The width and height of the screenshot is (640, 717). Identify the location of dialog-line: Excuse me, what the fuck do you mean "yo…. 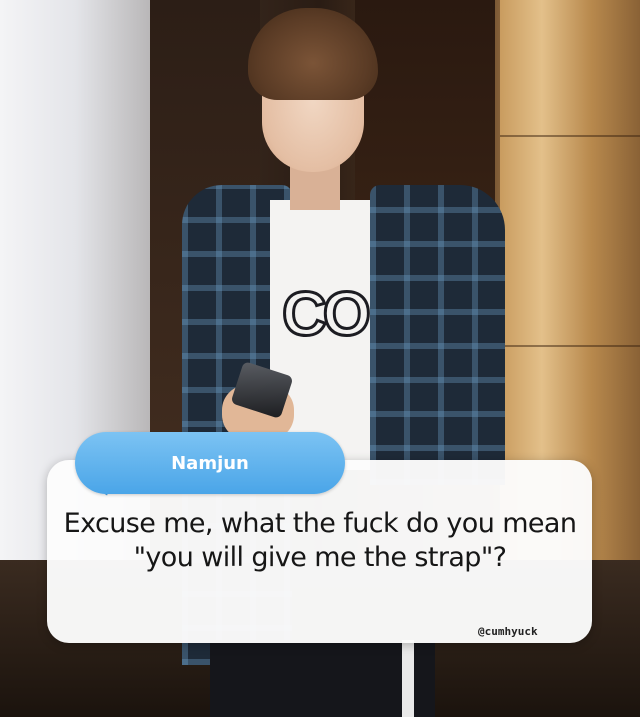
(320, 540).